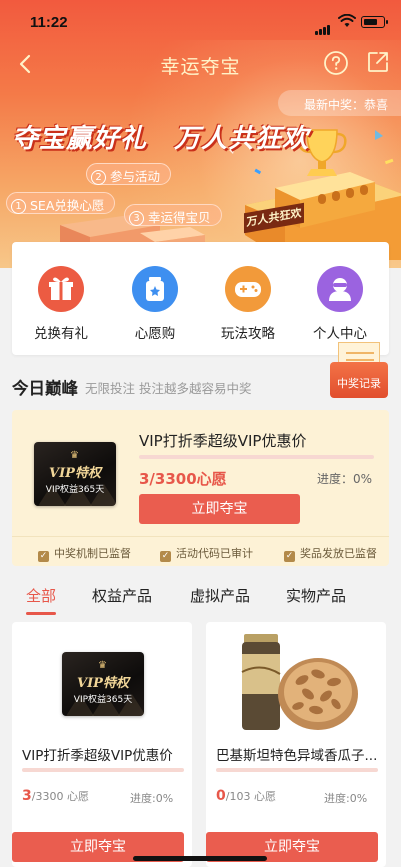 This screenshot has width=401, height=867. Describe the element at coordinates (200, 22) in the screenshot. I see `status-bar: 11:22` at that location.